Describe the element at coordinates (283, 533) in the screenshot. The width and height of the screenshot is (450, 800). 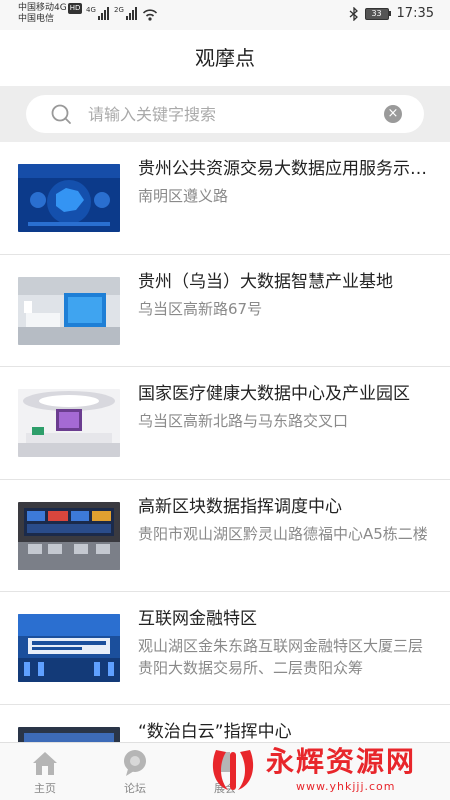
I see `item-address: 贵阳市观山湖区黔灵山路德福中心A5栋二楼` at that location.